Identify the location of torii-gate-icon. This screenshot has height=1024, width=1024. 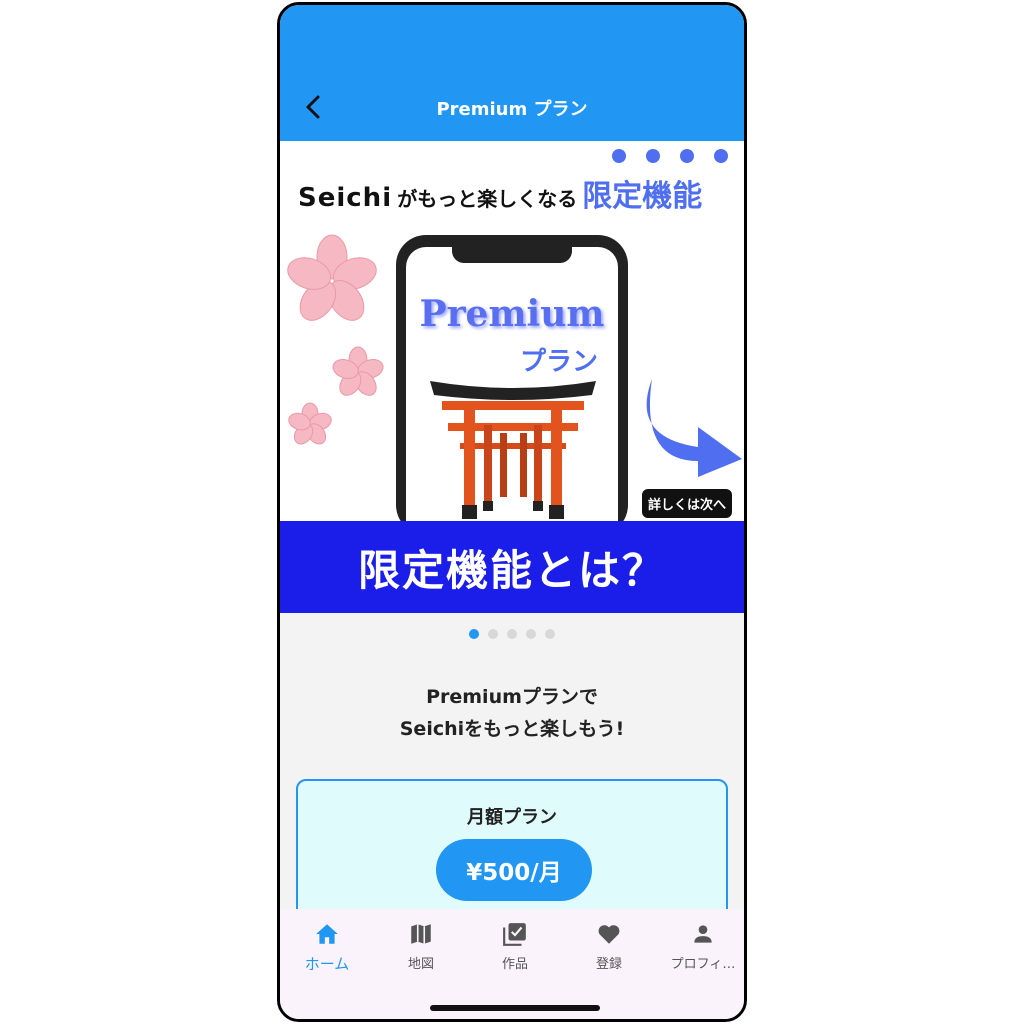
(513, 450).